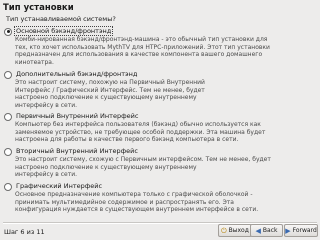 The image size is (320, 240). I want to click on option-label: Графический Интерфейс, so click(59, 186).